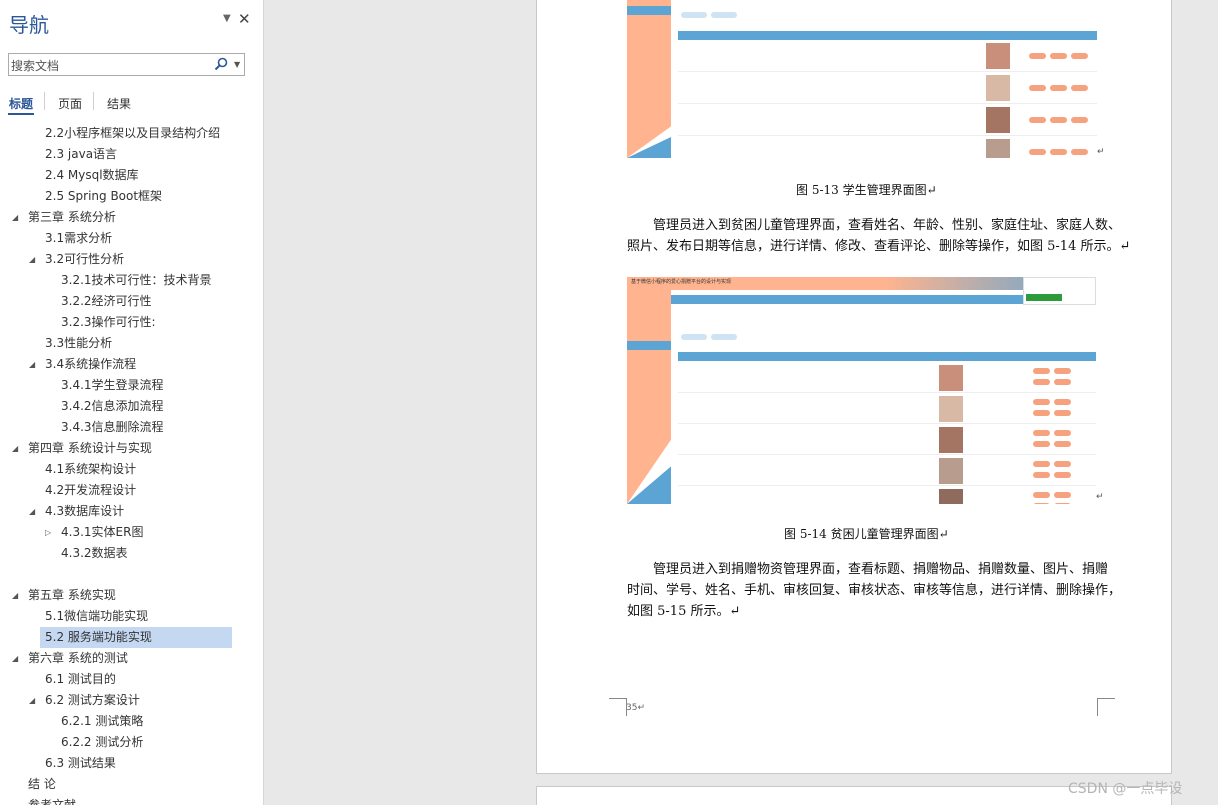  I want to click on nav-heading-item: 3.2.3操作可行性:, so click(108, 322).